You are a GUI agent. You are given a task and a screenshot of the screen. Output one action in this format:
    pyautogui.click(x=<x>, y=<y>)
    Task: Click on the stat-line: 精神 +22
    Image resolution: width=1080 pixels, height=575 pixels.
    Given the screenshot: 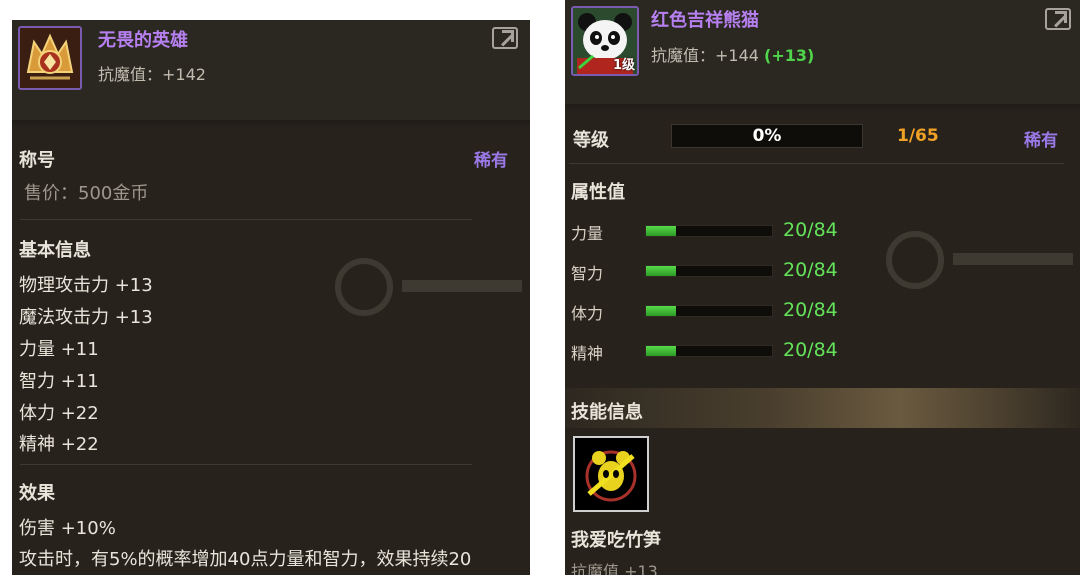 What is the action you would take?
    pyautogui.click(x=59, y=444)
    